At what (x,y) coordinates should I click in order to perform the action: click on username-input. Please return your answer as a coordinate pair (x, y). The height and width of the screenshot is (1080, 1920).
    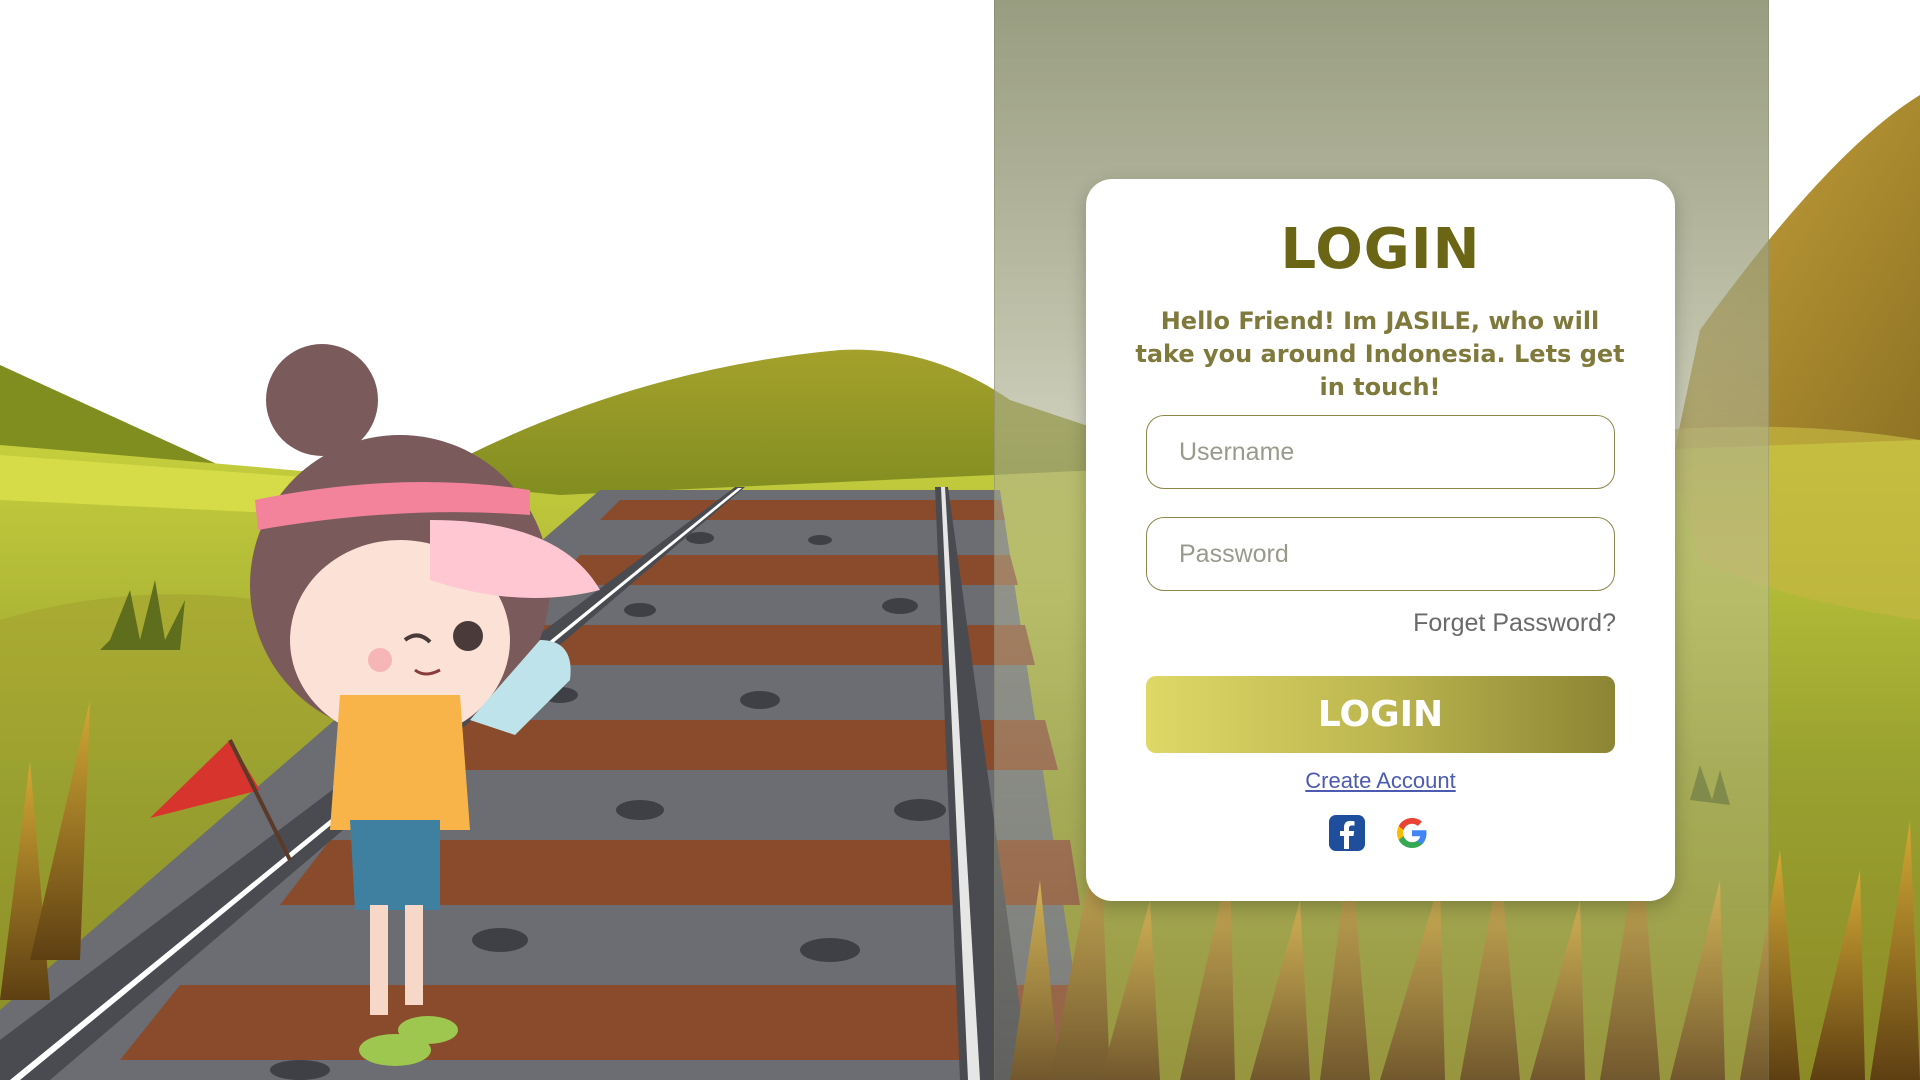
    Looking at the image, I should click on (1396, 452).